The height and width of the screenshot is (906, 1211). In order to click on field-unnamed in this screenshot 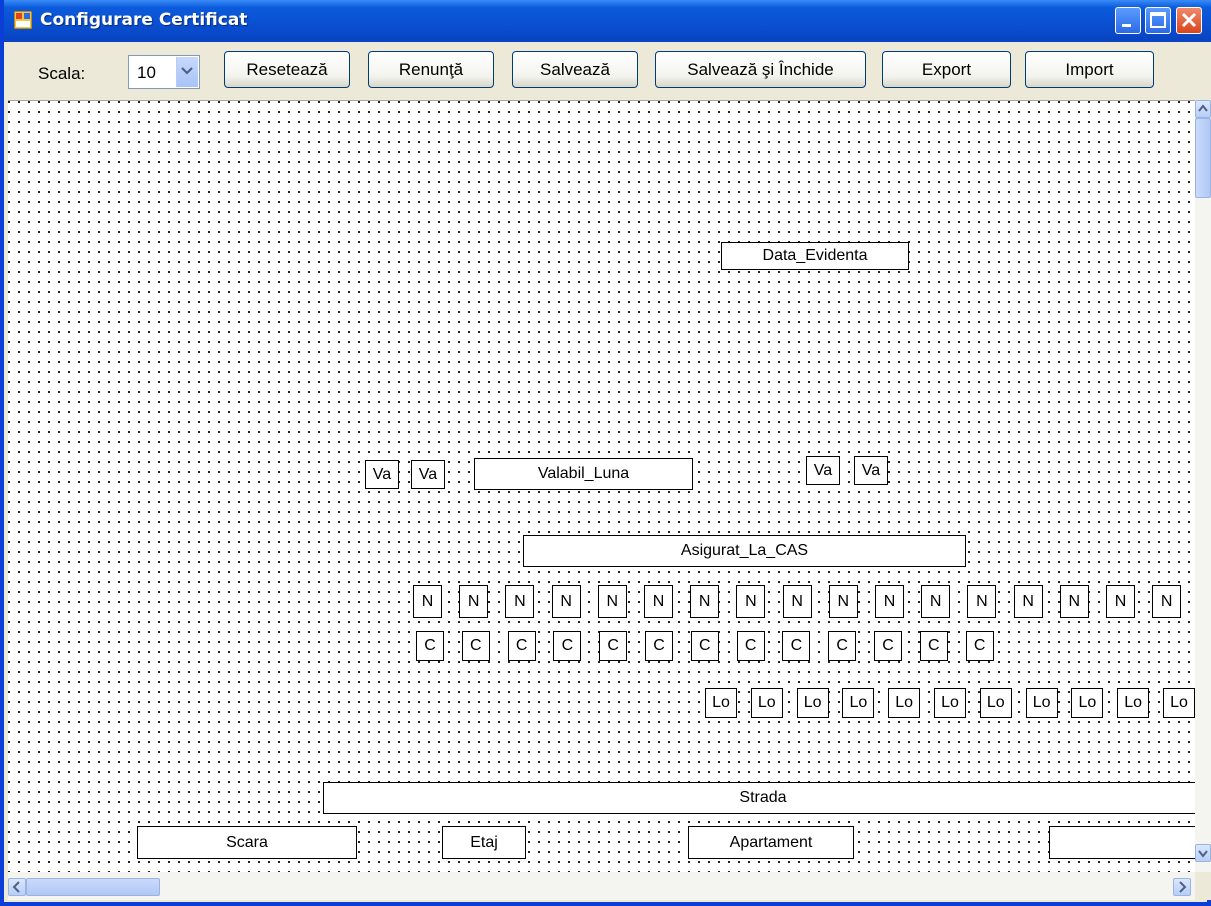, I will do `click(1122, 842)`.